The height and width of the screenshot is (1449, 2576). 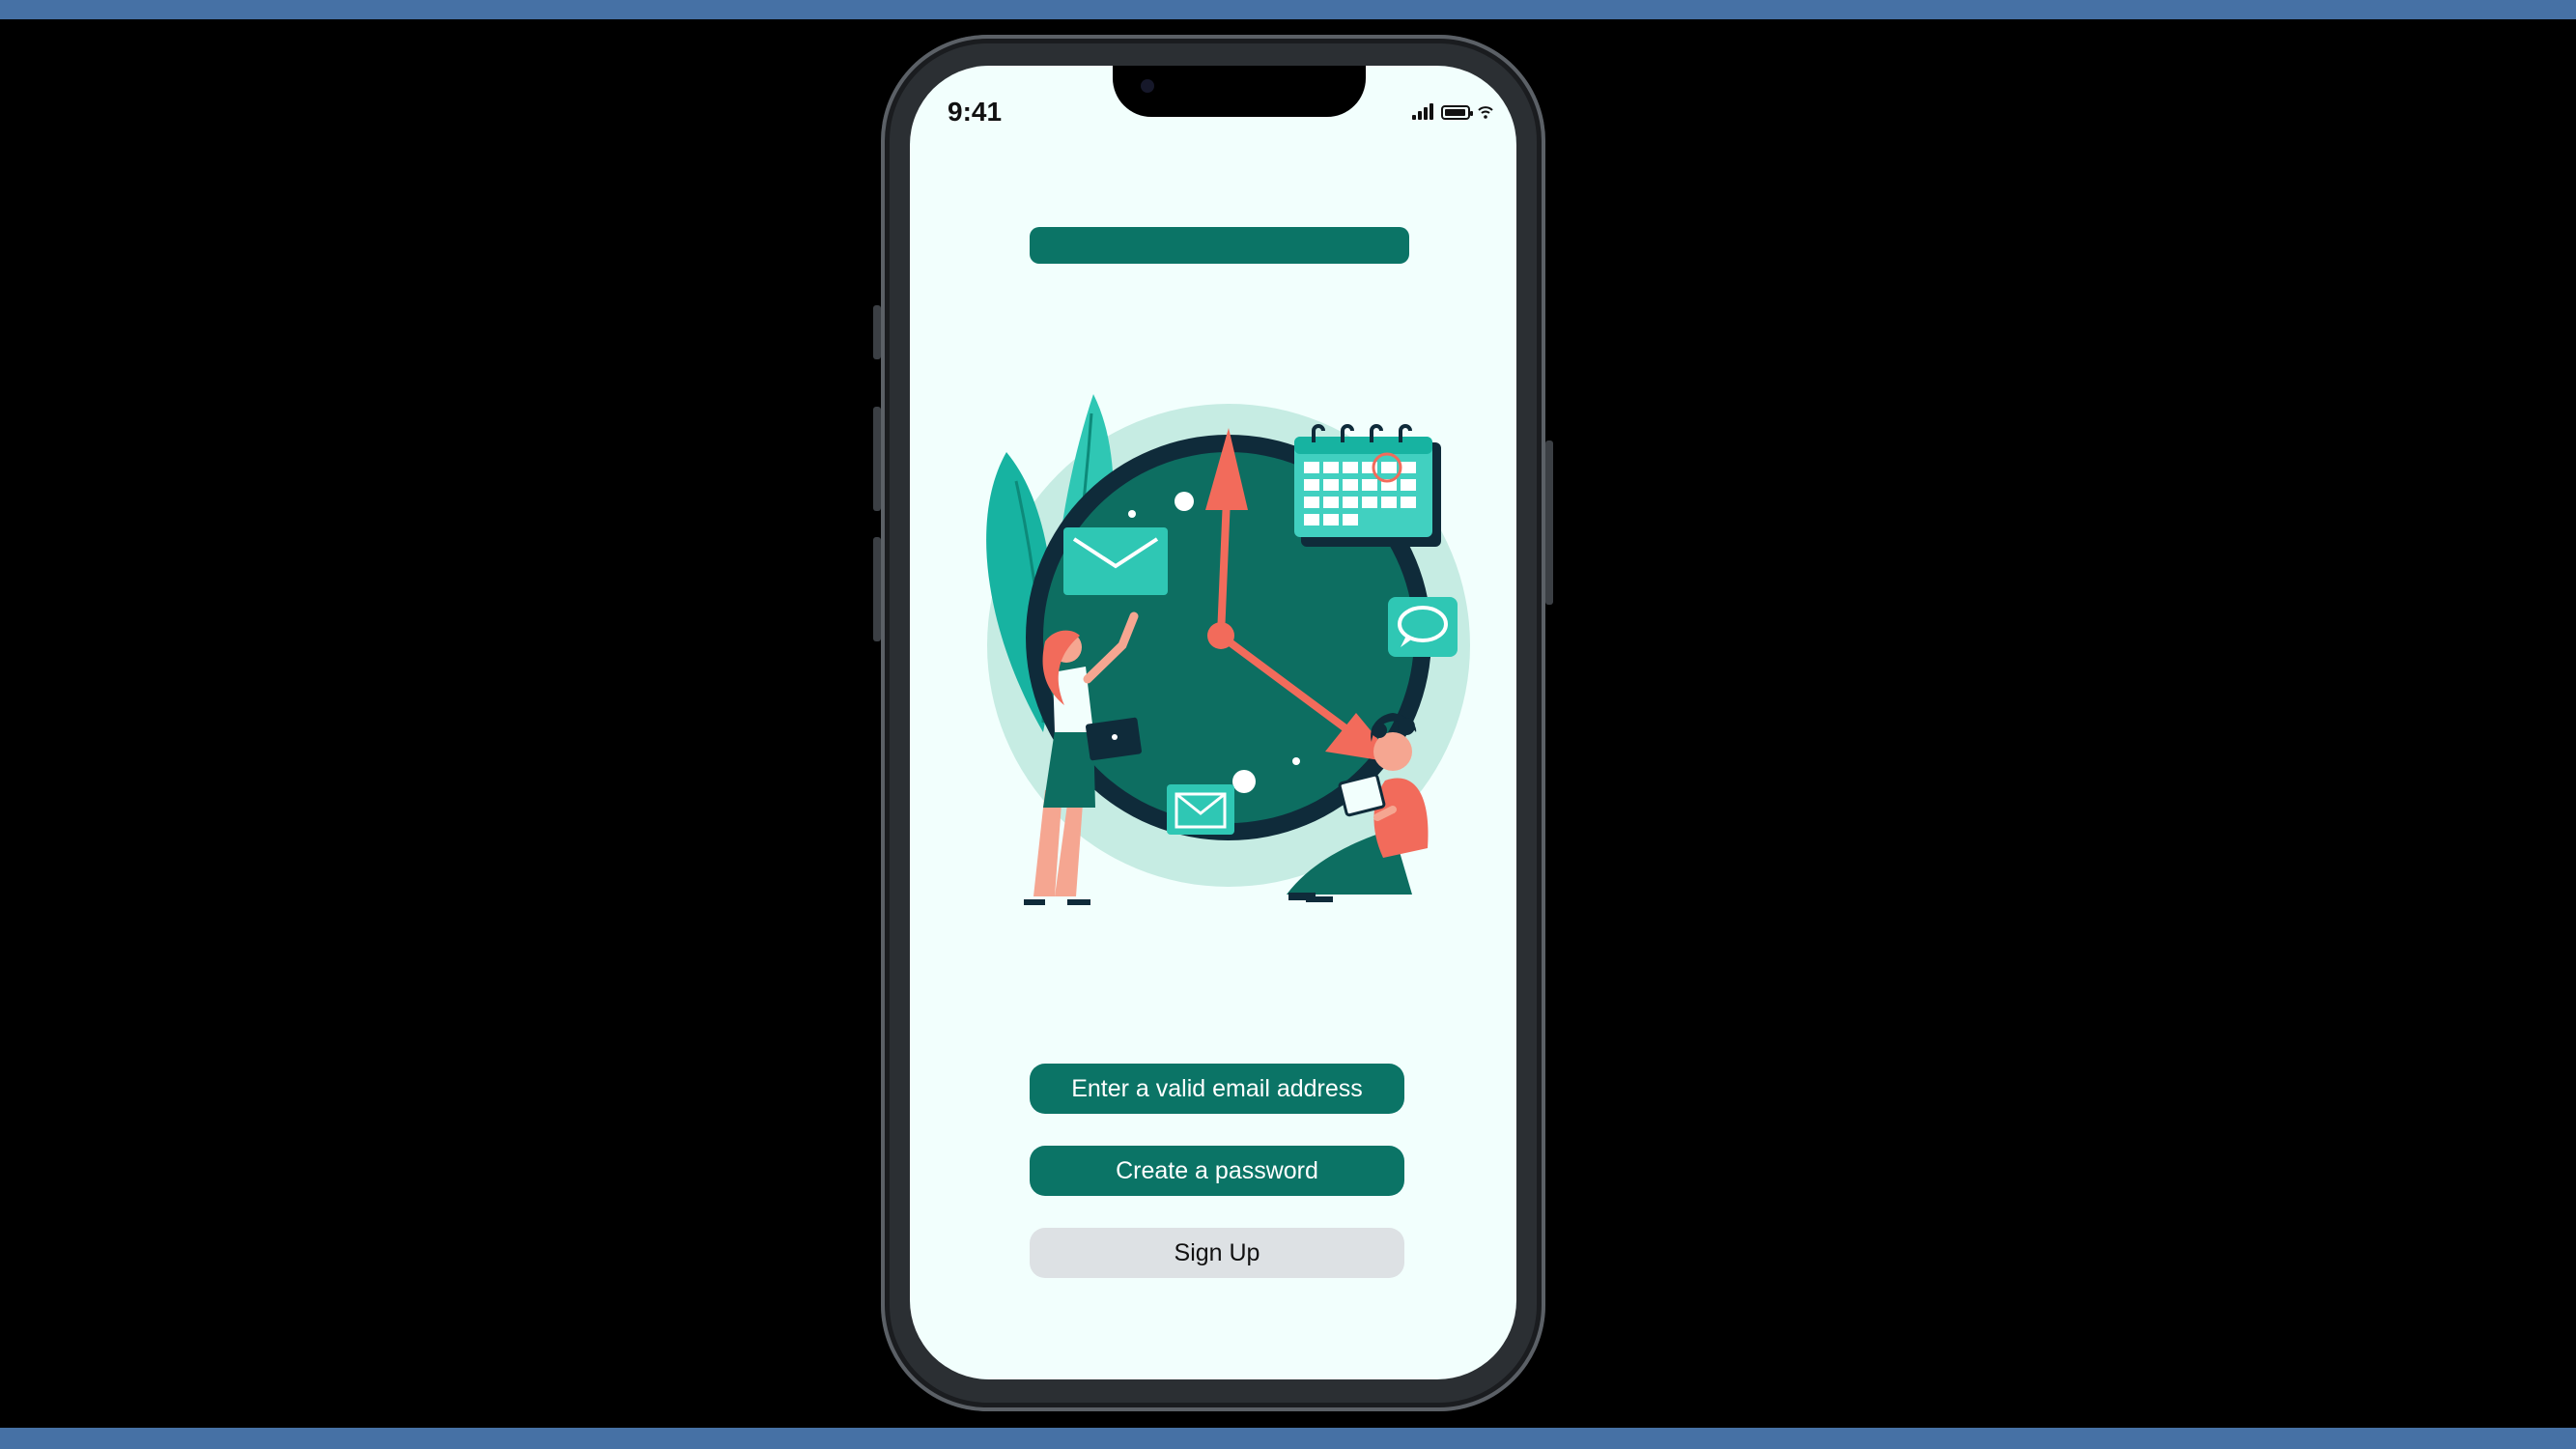 What do you see at coordinates (1200, 809) in the screenshot?
I see `small-envelope-icon` at bounding box center [1200, 809].